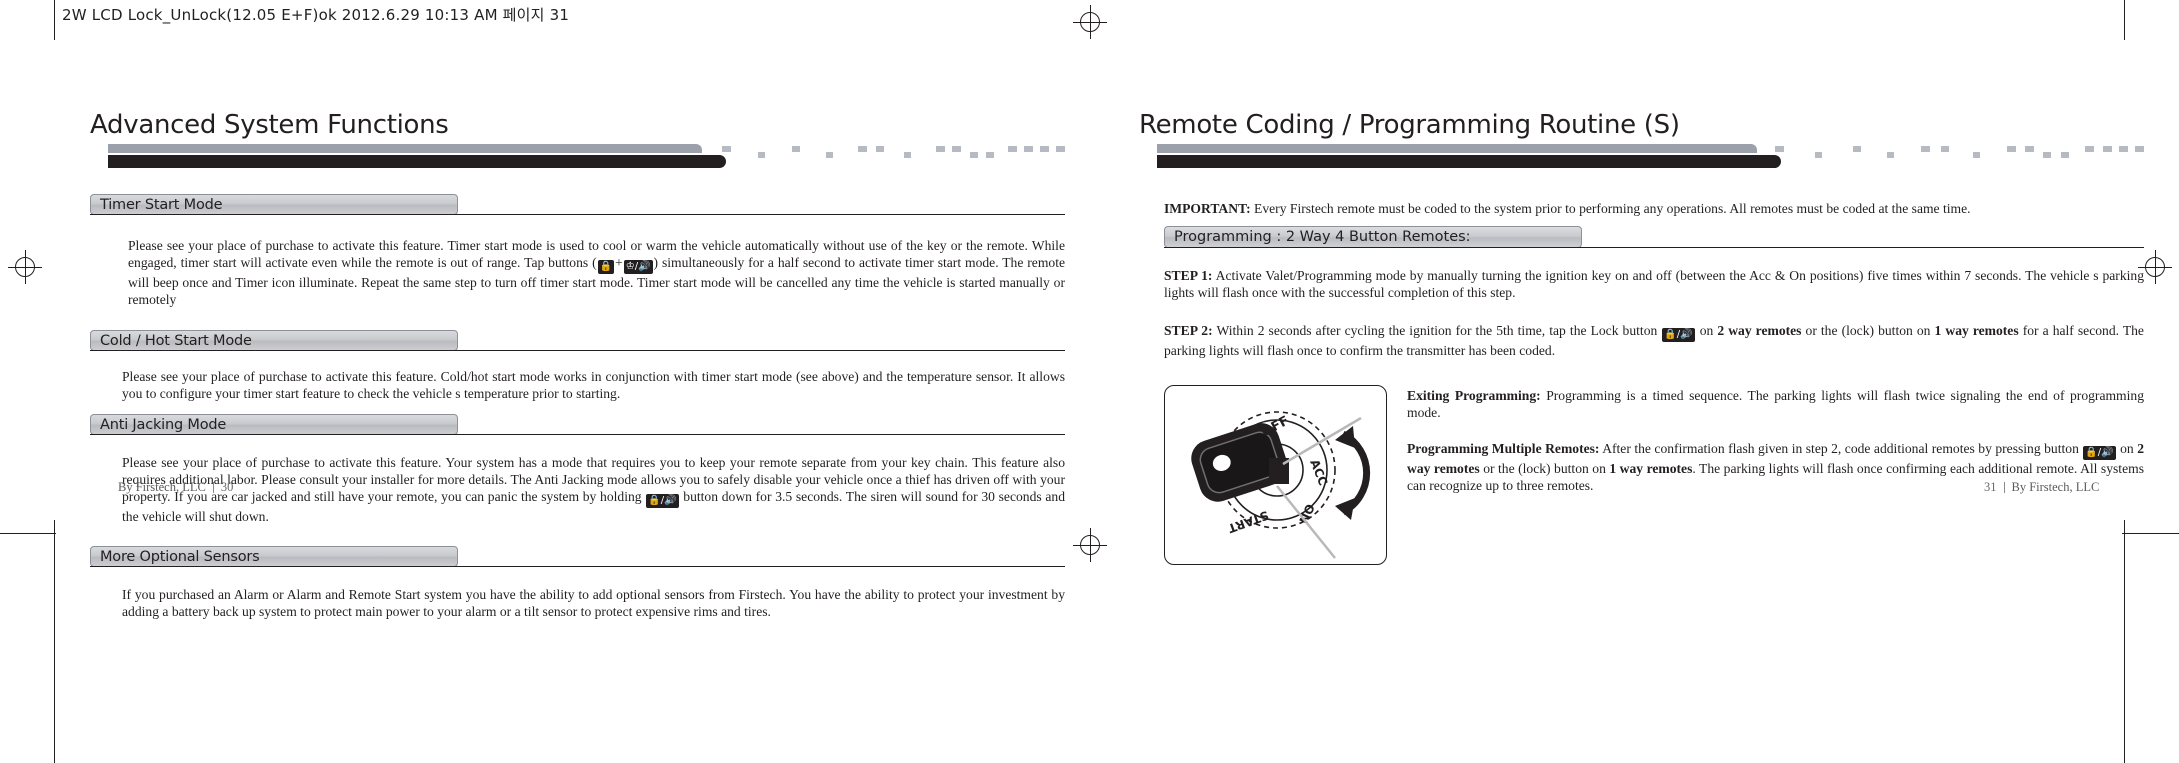 This screenshot has height=763, width=2179. What do you see at coordinates (888, 156) in the screenshot?
I see `banner-dot-pattern-left` at bounding box center [888, 156].